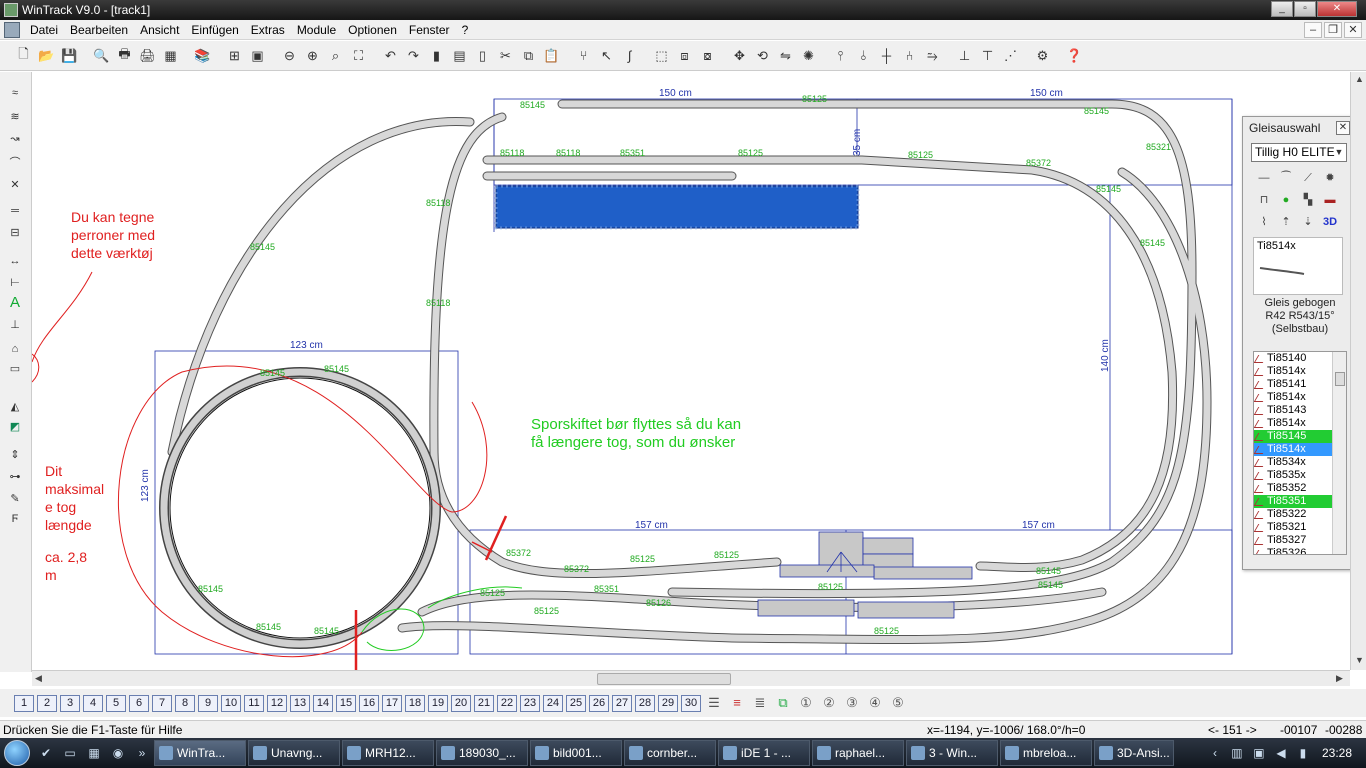  Describe the element at coordinates (208, 703) in the screenshot. I see `page-button-9: 9` at that location.